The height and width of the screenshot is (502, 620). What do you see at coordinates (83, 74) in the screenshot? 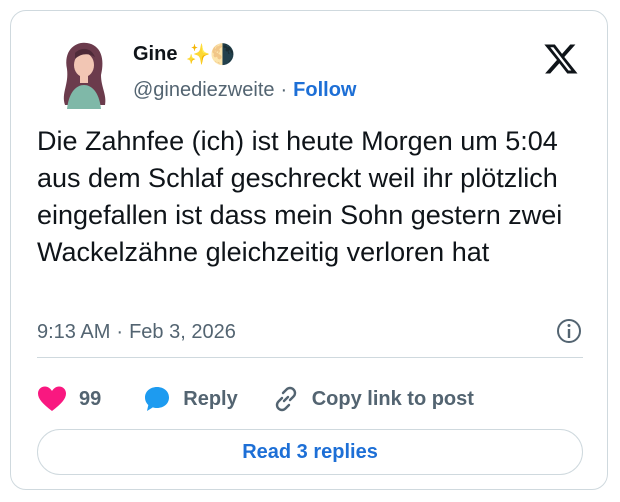
I see `avatar` at bounding box center [83, 74].